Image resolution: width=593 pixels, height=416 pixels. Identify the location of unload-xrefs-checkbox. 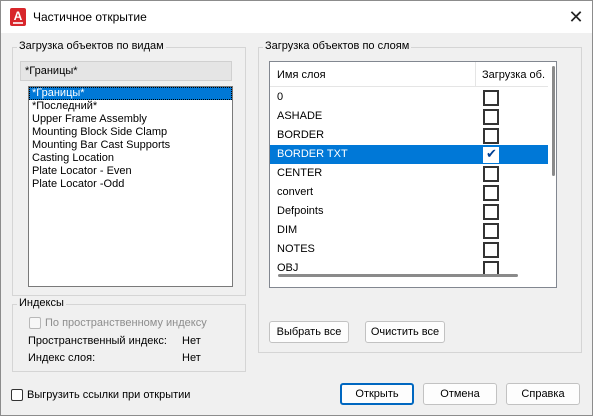
(17, 395).